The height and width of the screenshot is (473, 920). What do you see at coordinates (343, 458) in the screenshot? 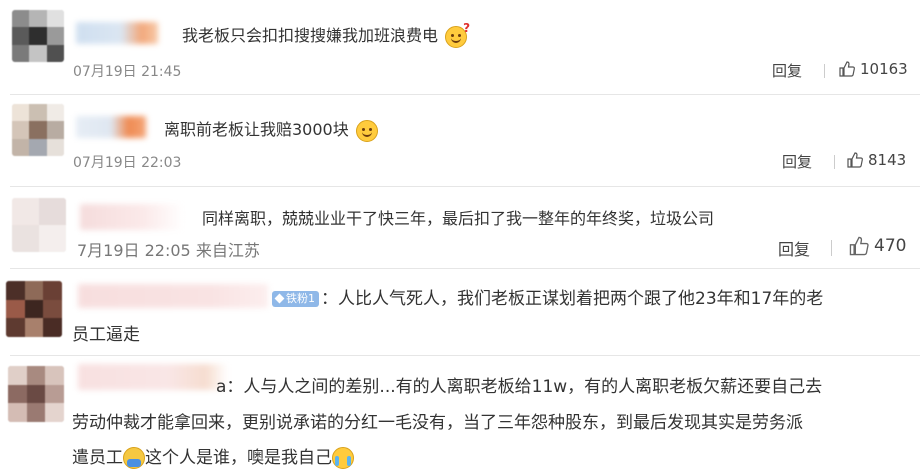
I see `crying-emoji` at bounding box center [343, 458].